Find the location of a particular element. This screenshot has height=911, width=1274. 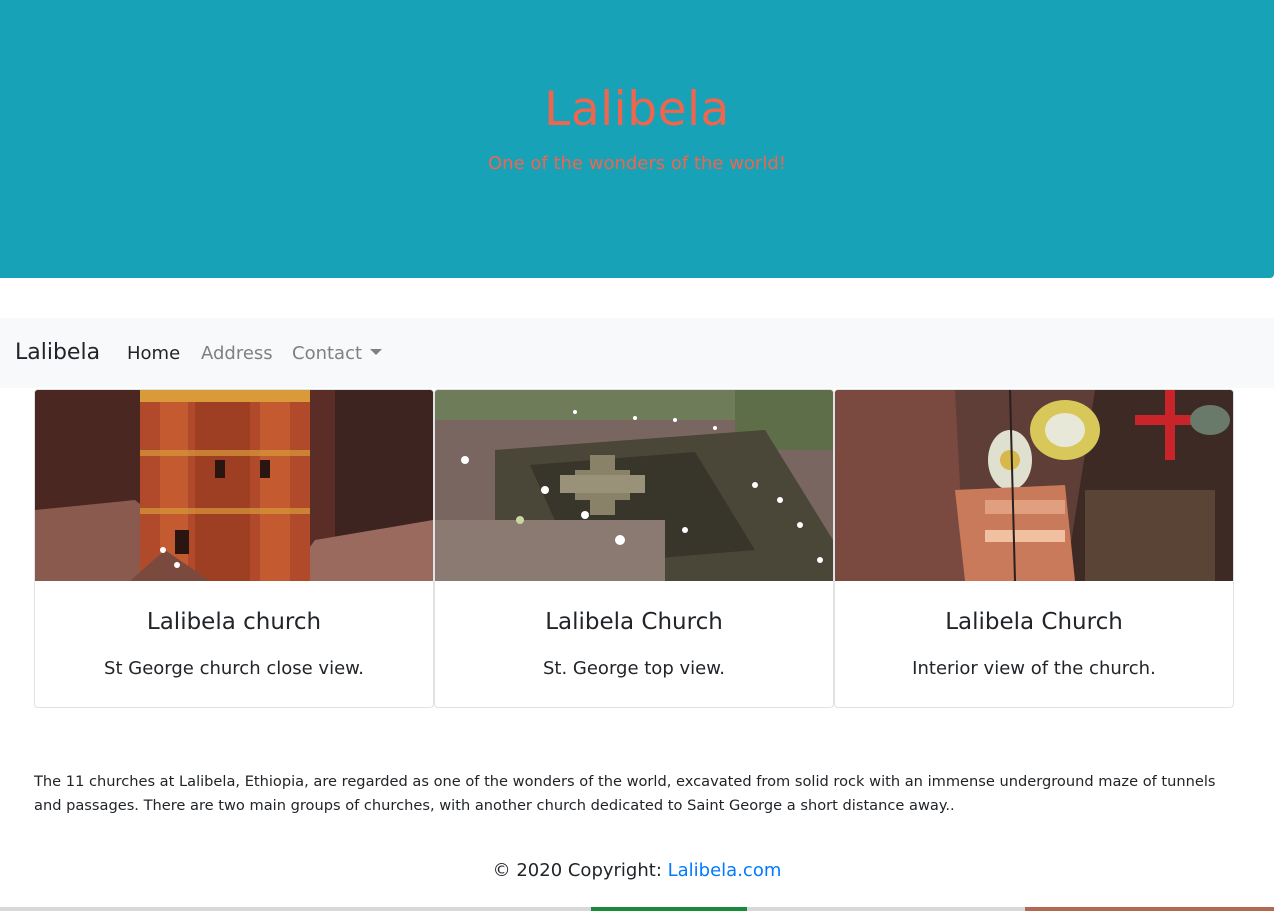

card-title: Lalibela church is located at coordinates (234, 622).